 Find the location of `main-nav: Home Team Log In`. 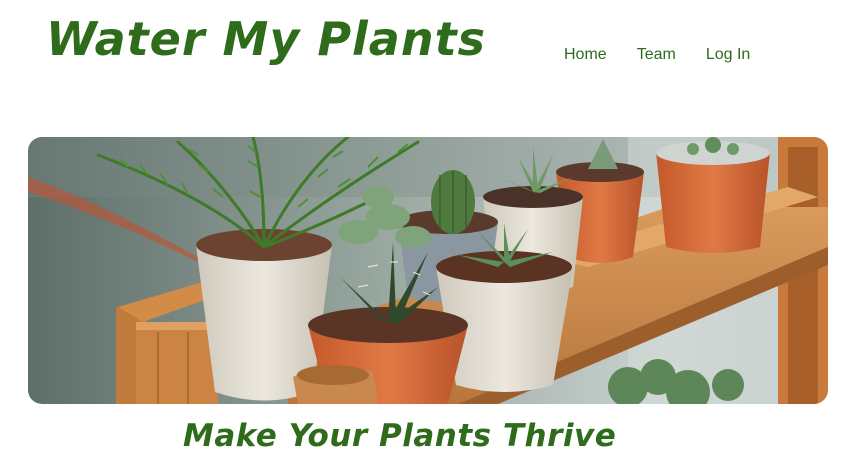

main-nav: Home Team Log In is located at coordinates (657, 55).